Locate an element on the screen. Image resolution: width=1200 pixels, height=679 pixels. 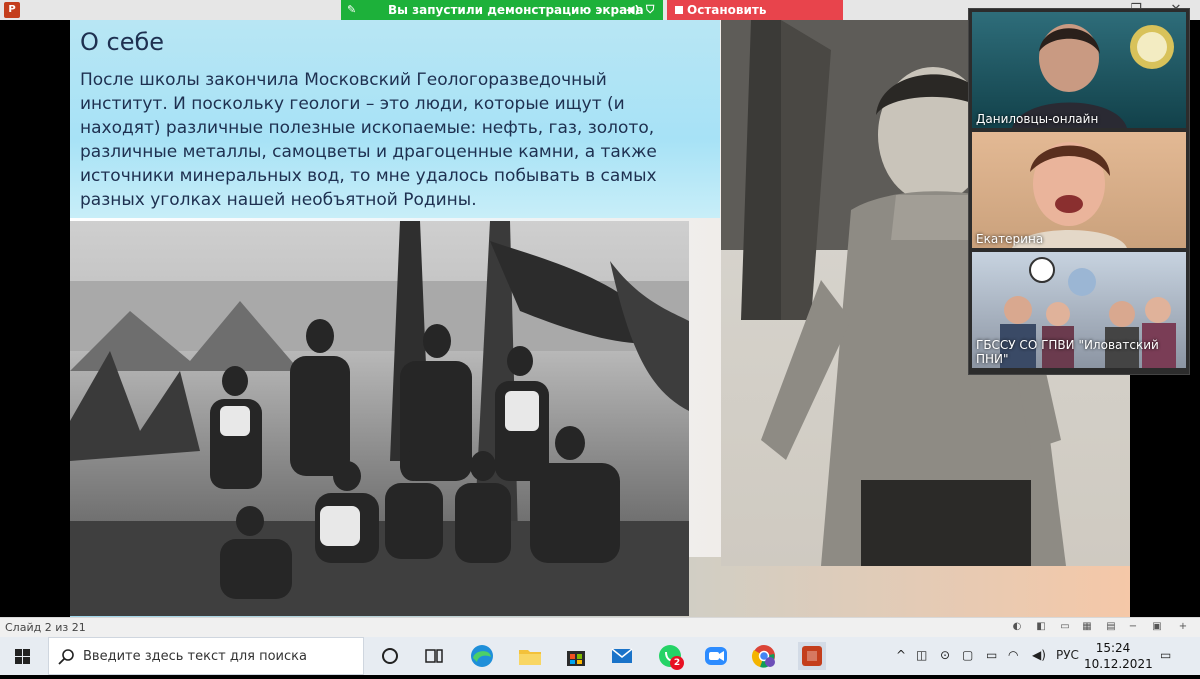
pin-icon: ✎ is located at coordinates (351, 9).